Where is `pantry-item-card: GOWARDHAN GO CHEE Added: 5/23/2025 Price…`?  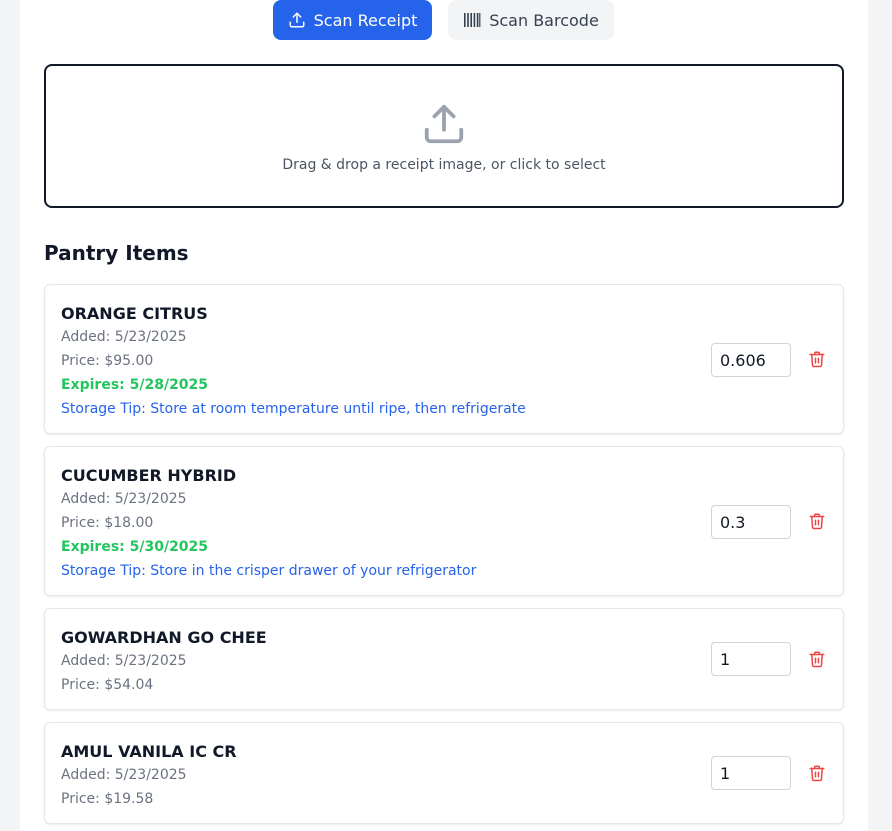 pantry-item-card: GOWARDHAN GO CHEE Added: 5/23/2025 Price… is located at coordinates (444, 659).